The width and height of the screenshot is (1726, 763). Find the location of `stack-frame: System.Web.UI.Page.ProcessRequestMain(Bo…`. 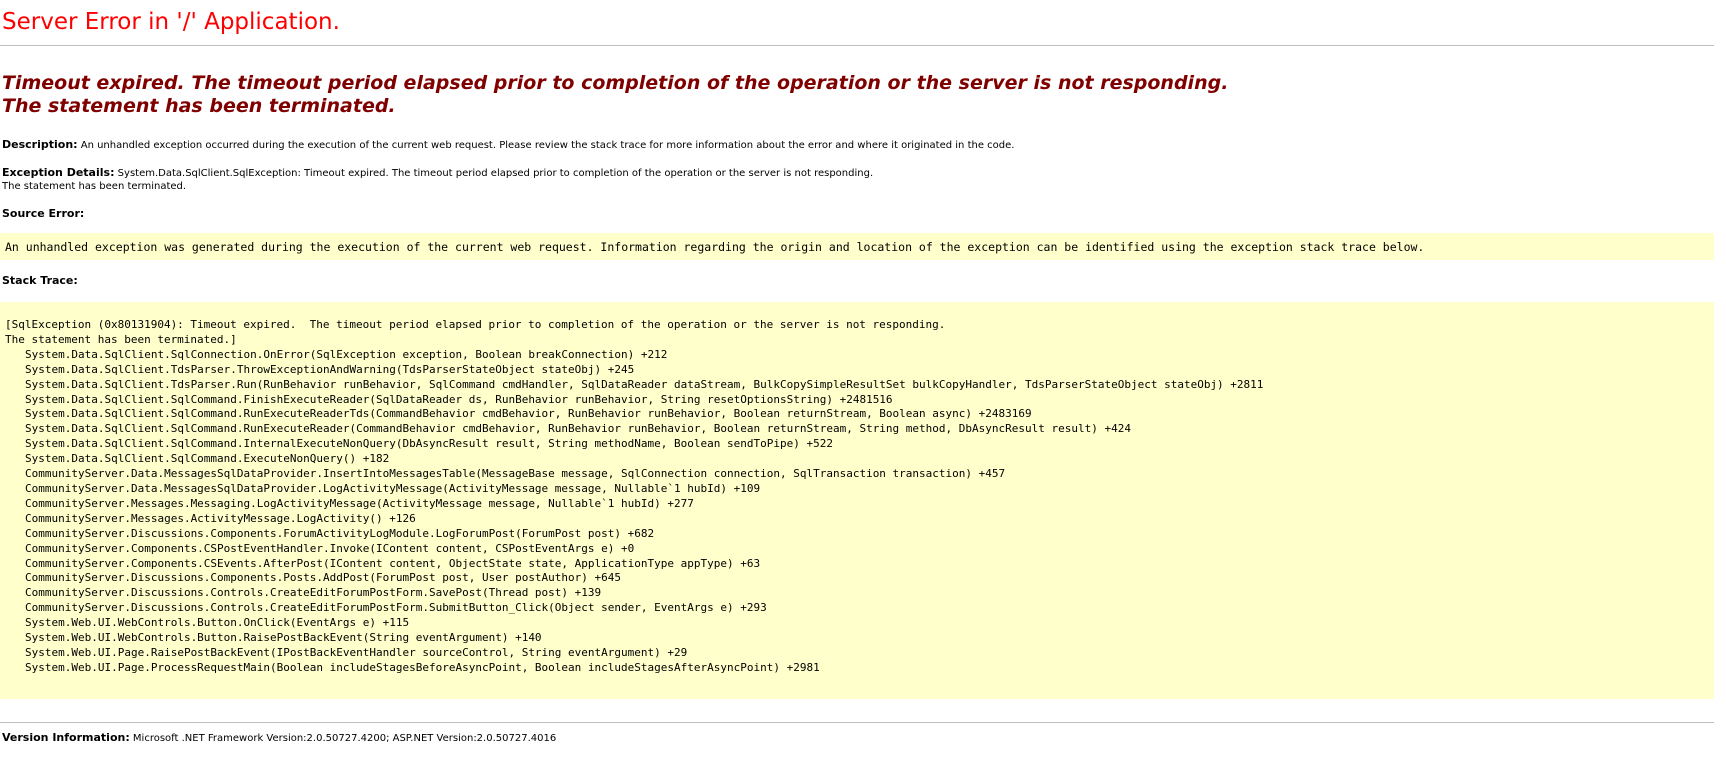

stack-frame: System.Web.UI.Page.ProcessRequestMain(Bo… is located at coordinates (422, 667).